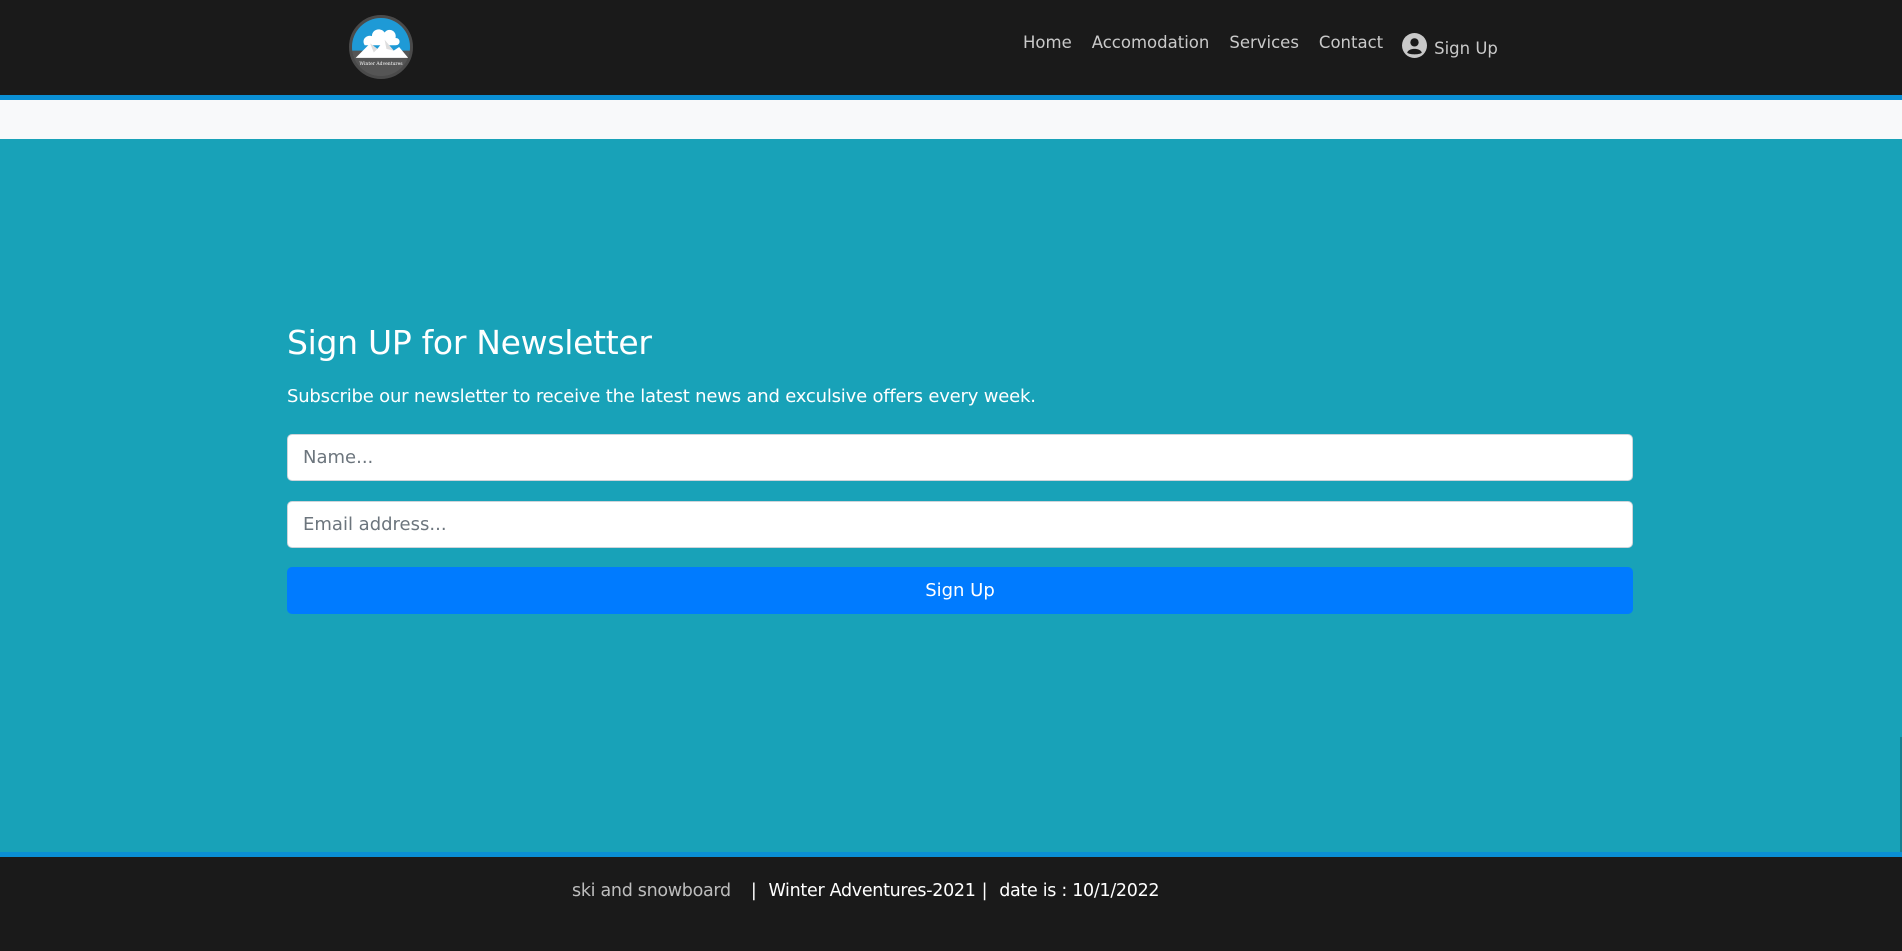 The image size is (1902, 951). I want to click on nav-sign-up: Sign Up, so click(1450, 45).